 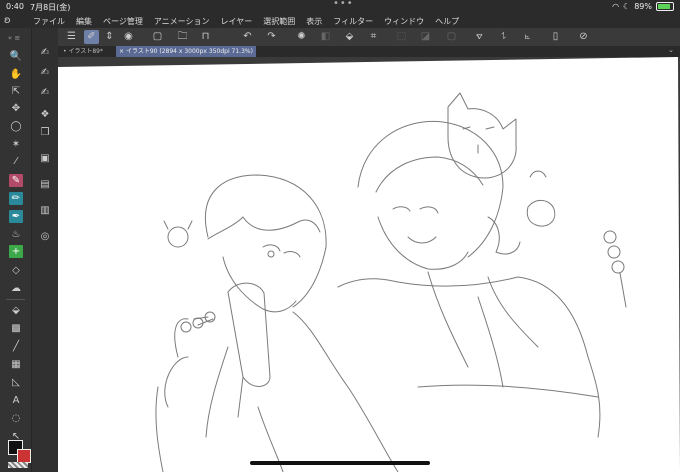 What do you see at coordinates (50, 7) in the screenshot?
I see `status-date: 7月8日(金)` at bounding box center [50, 7].